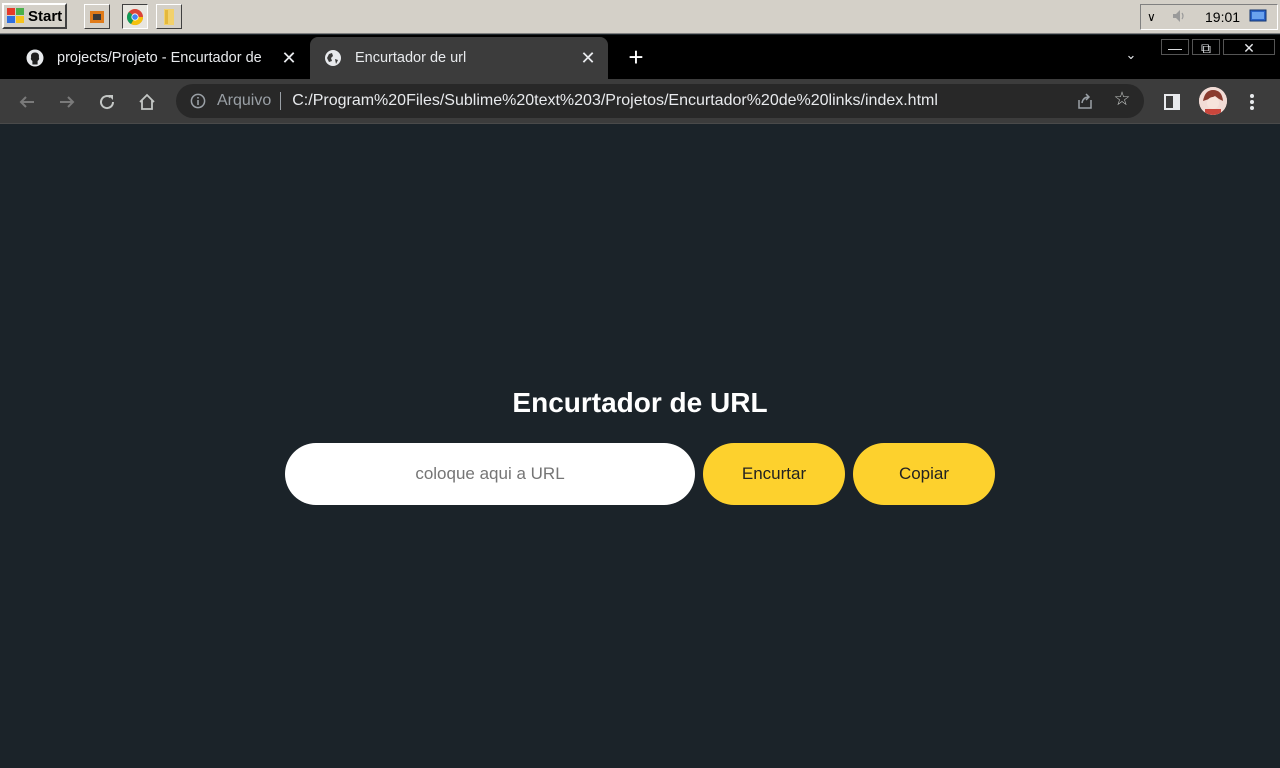 The width and height of the screenshot is (1280, 768). I want to click on page-title: Encurtador de URL, so click(640, 402).